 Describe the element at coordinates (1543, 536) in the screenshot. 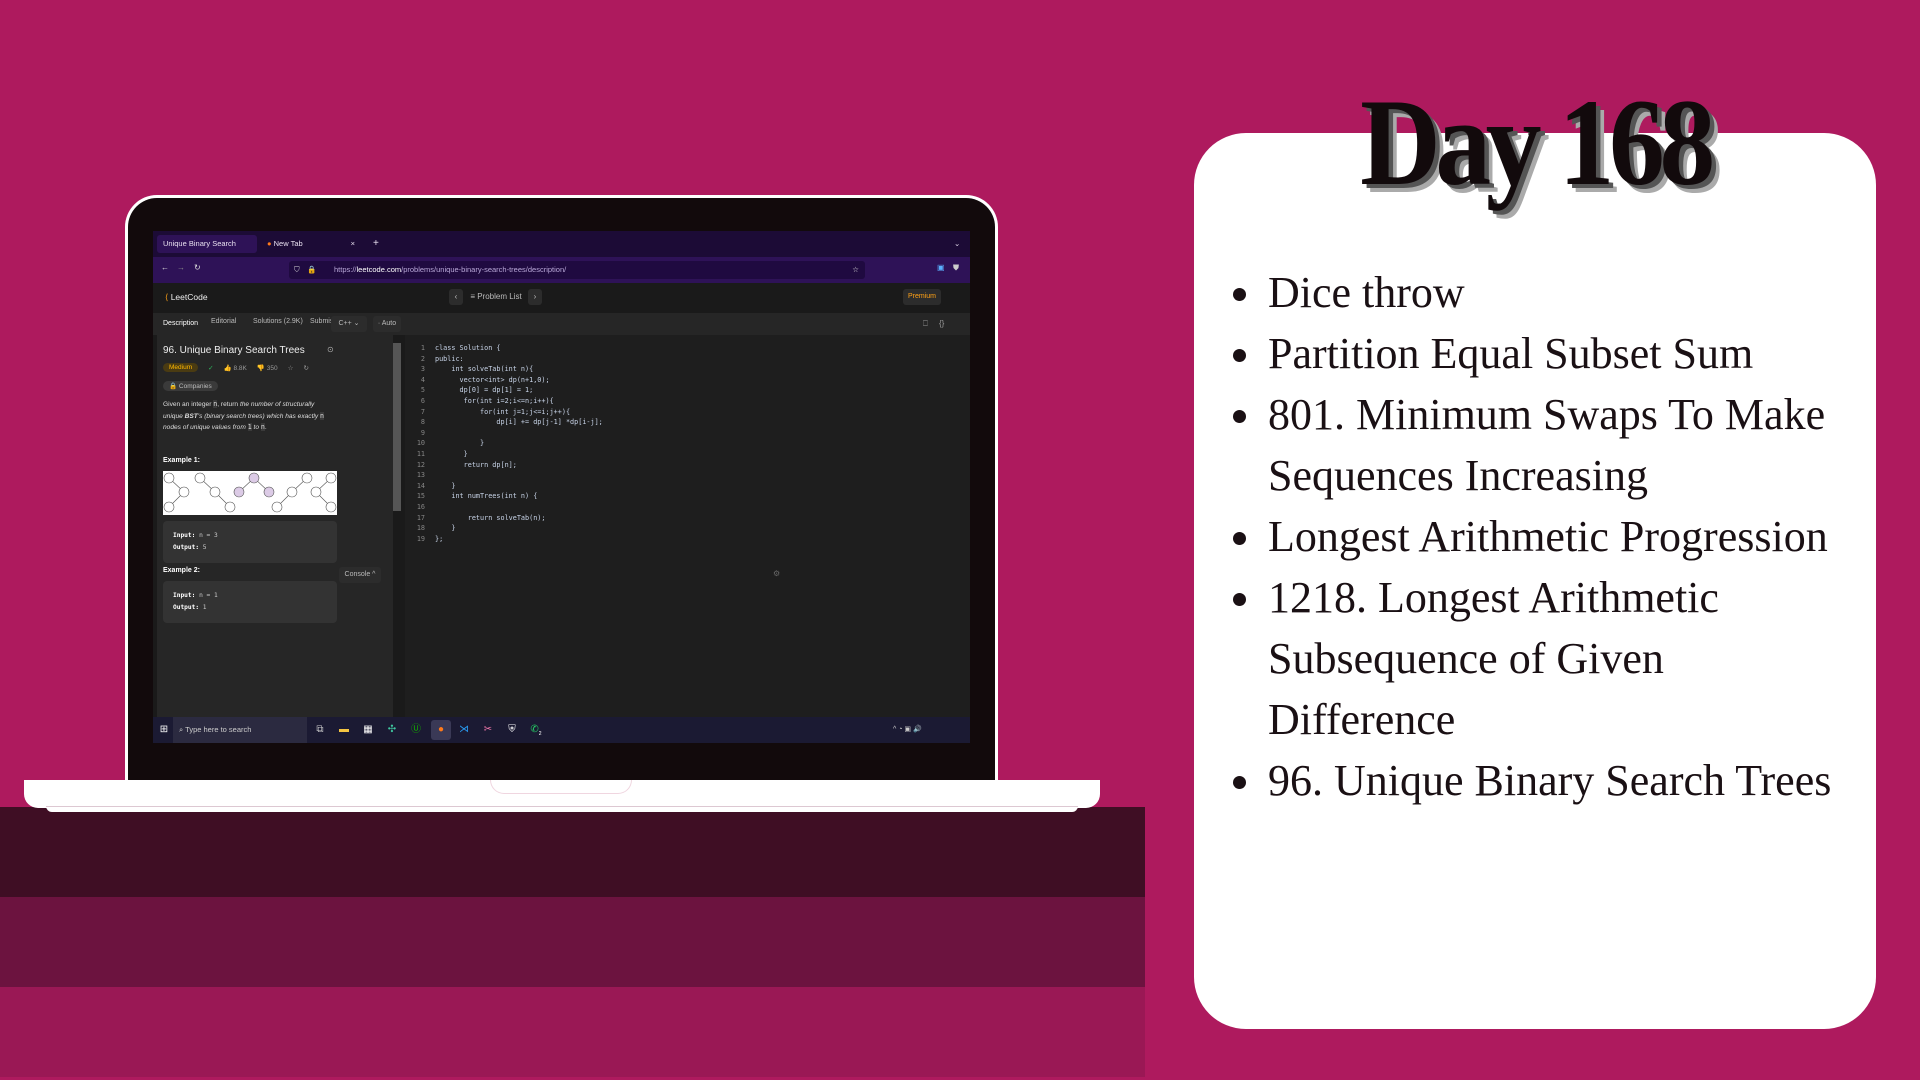

I see `topic-item: Longest Arithmetic Progression` at that location.